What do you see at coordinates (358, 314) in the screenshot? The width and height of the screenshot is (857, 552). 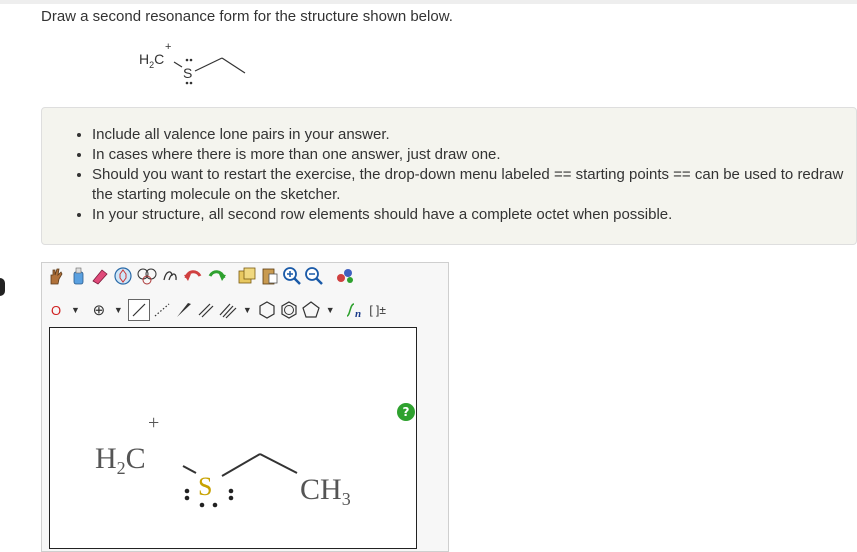 I see `svg-text: n` at bounding box center [358, 314].